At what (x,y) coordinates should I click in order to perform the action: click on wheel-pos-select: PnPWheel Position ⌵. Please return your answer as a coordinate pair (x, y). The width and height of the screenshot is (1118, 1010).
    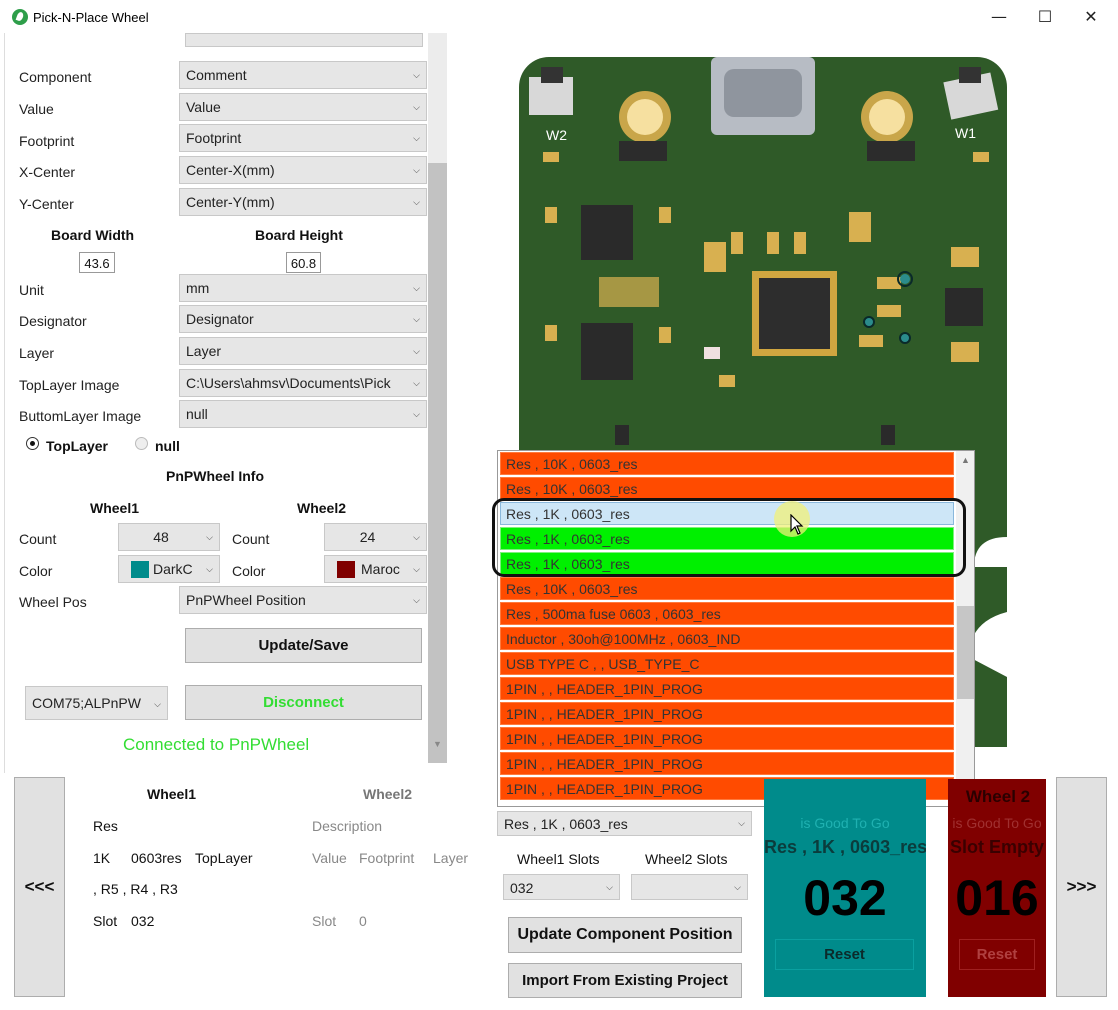
    Looking at the image, I should click on (303, 600).